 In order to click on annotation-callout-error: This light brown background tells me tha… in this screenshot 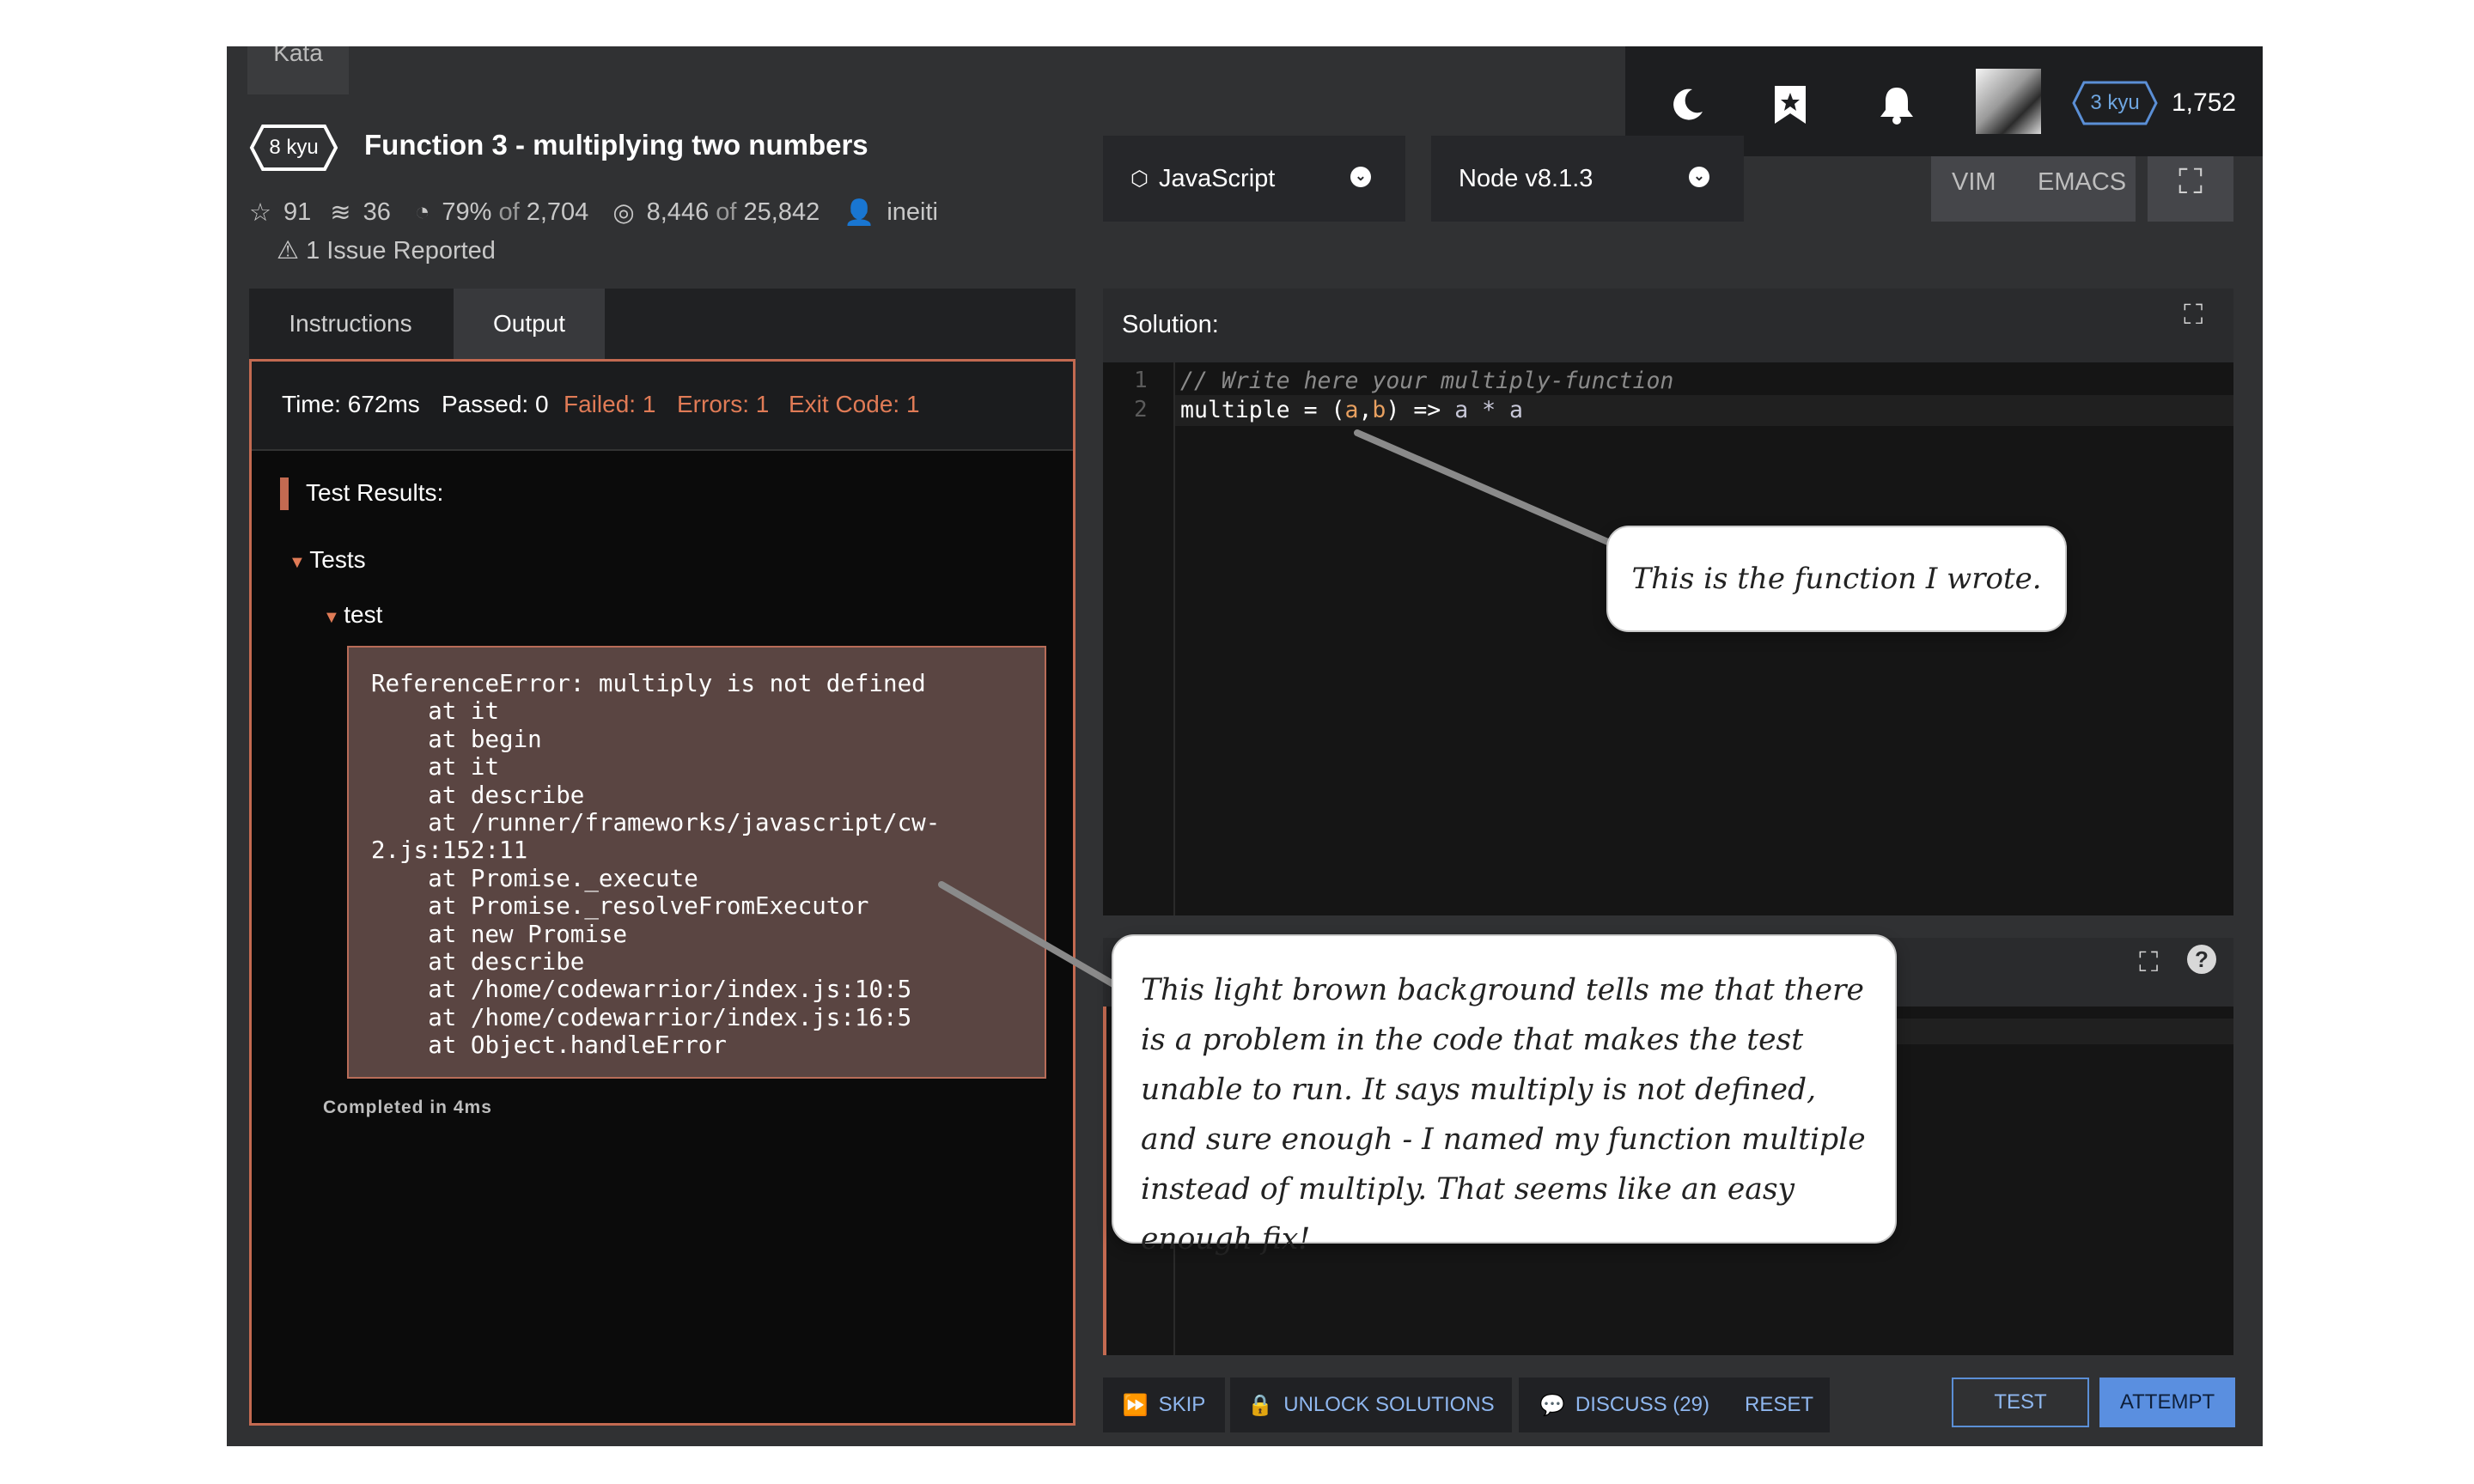, I will do `click(1504, 1095)`.